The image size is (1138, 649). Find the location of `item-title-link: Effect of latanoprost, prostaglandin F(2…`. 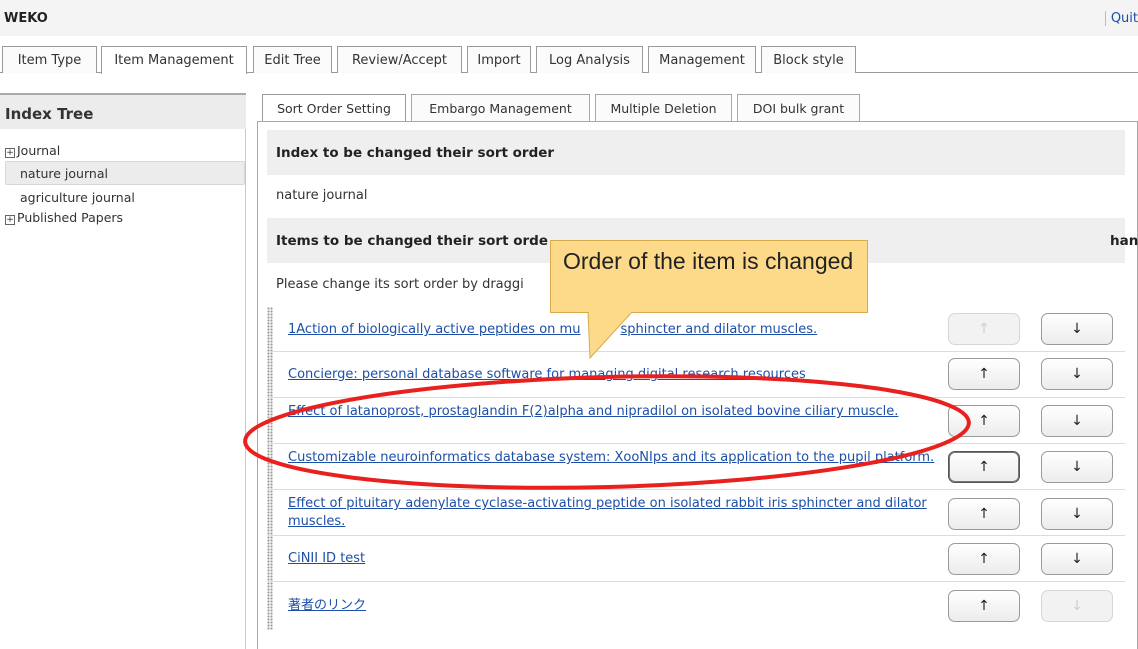

item-title-link: Effect of latanoprost, prostaglandin F(2… is located at coordinates (613, 412).